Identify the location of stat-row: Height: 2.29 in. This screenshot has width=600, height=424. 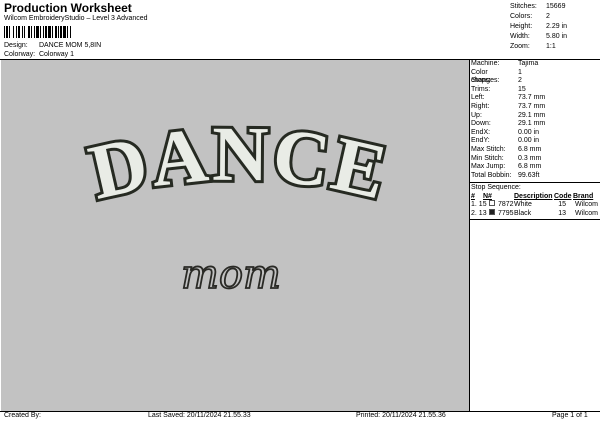
(554, 27).